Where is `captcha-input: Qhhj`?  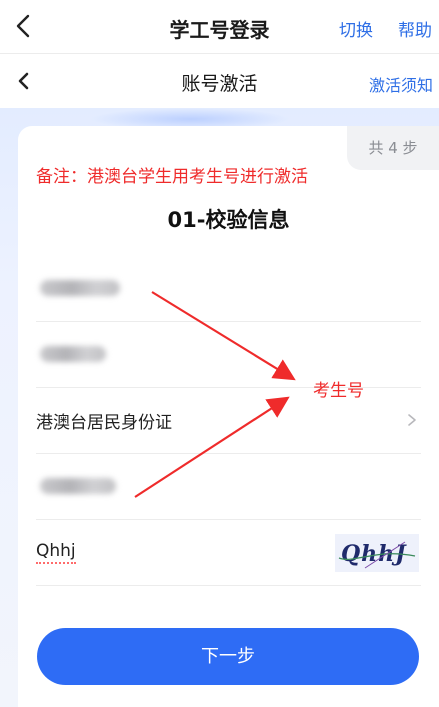 captcha-input: Qhhj is located at coordinates (56, 552).